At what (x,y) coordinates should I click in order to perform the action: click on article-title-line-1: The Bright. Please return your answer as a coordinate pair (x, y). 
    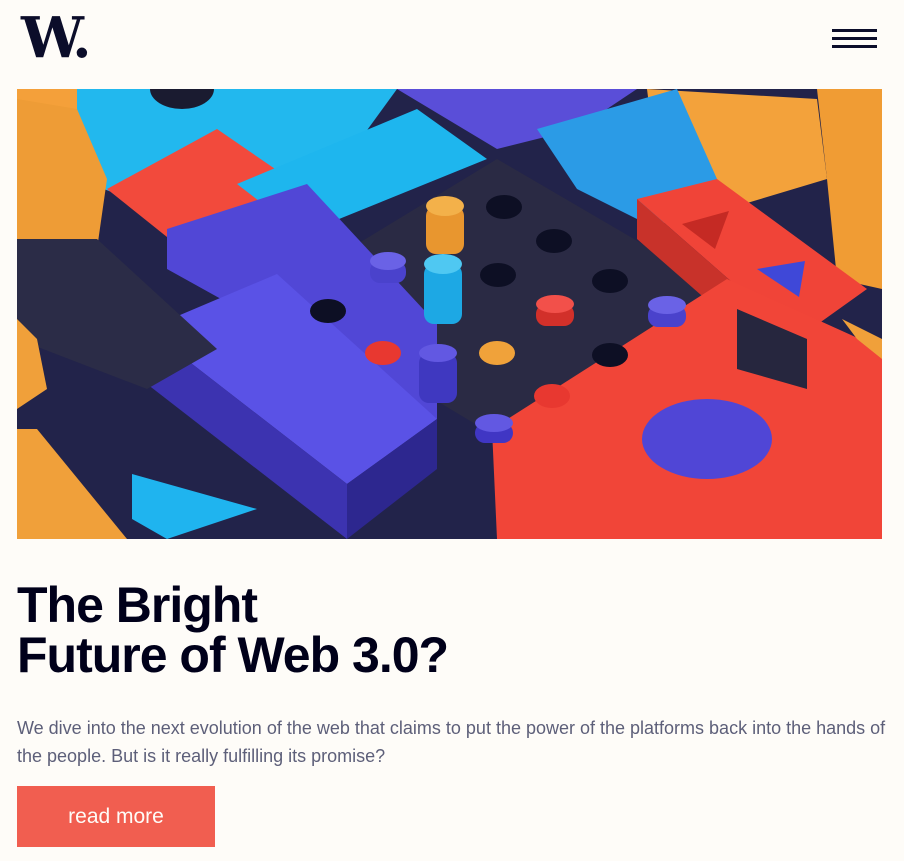
    Looking at the image, I should click on (137, 605).